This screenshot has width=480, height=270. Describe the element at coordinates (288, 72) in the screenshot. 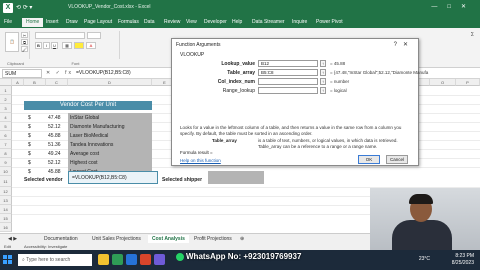

I see `table-array-input: B5:C8` at that location.